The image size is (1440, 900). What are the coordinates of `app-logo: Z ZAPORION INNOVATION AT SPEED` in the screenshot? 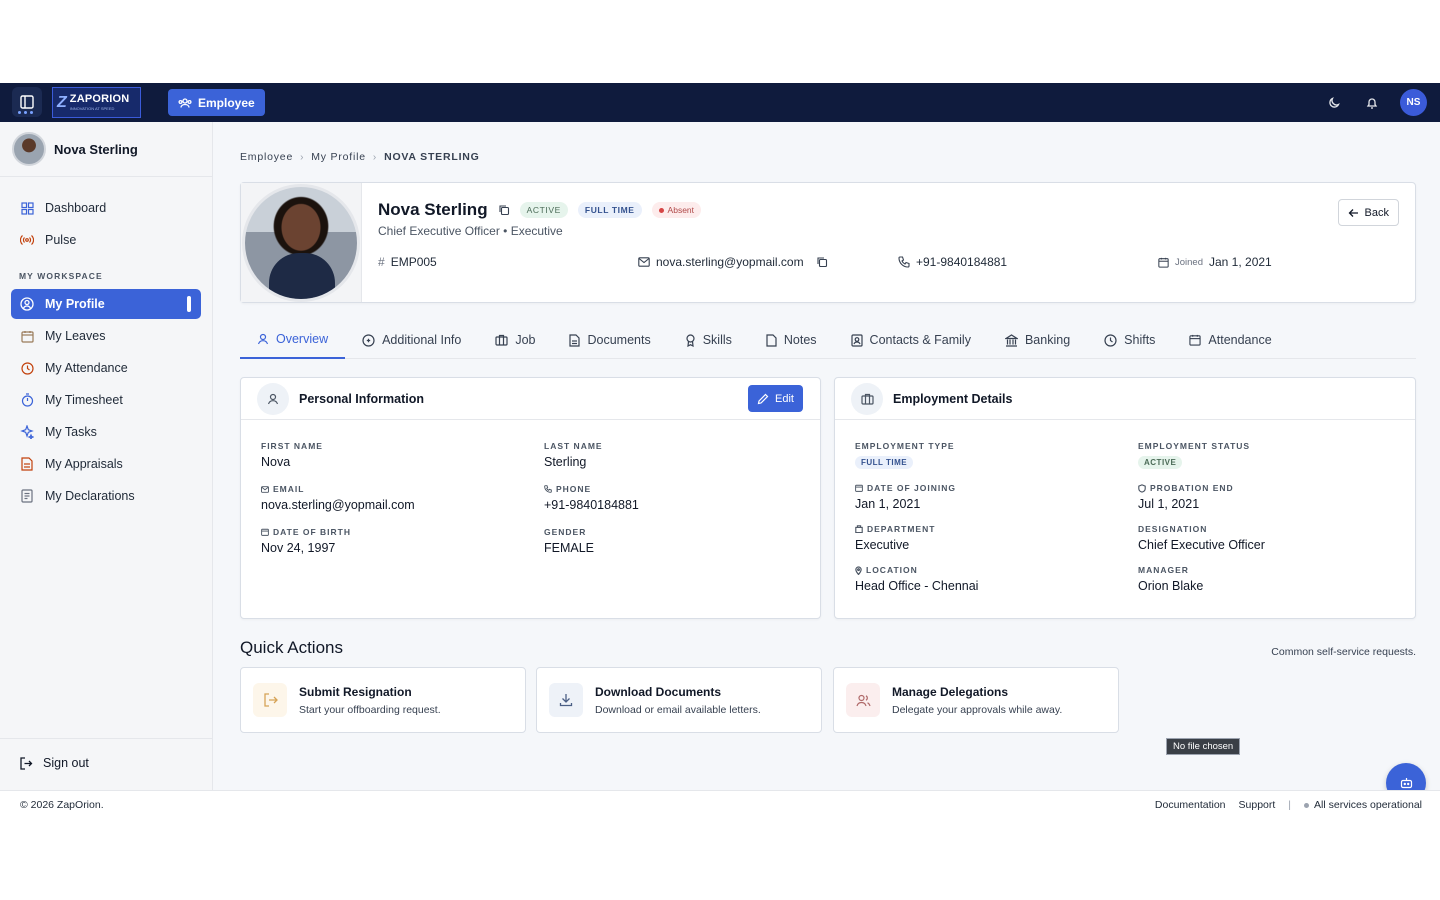 It's located at (96, 102).